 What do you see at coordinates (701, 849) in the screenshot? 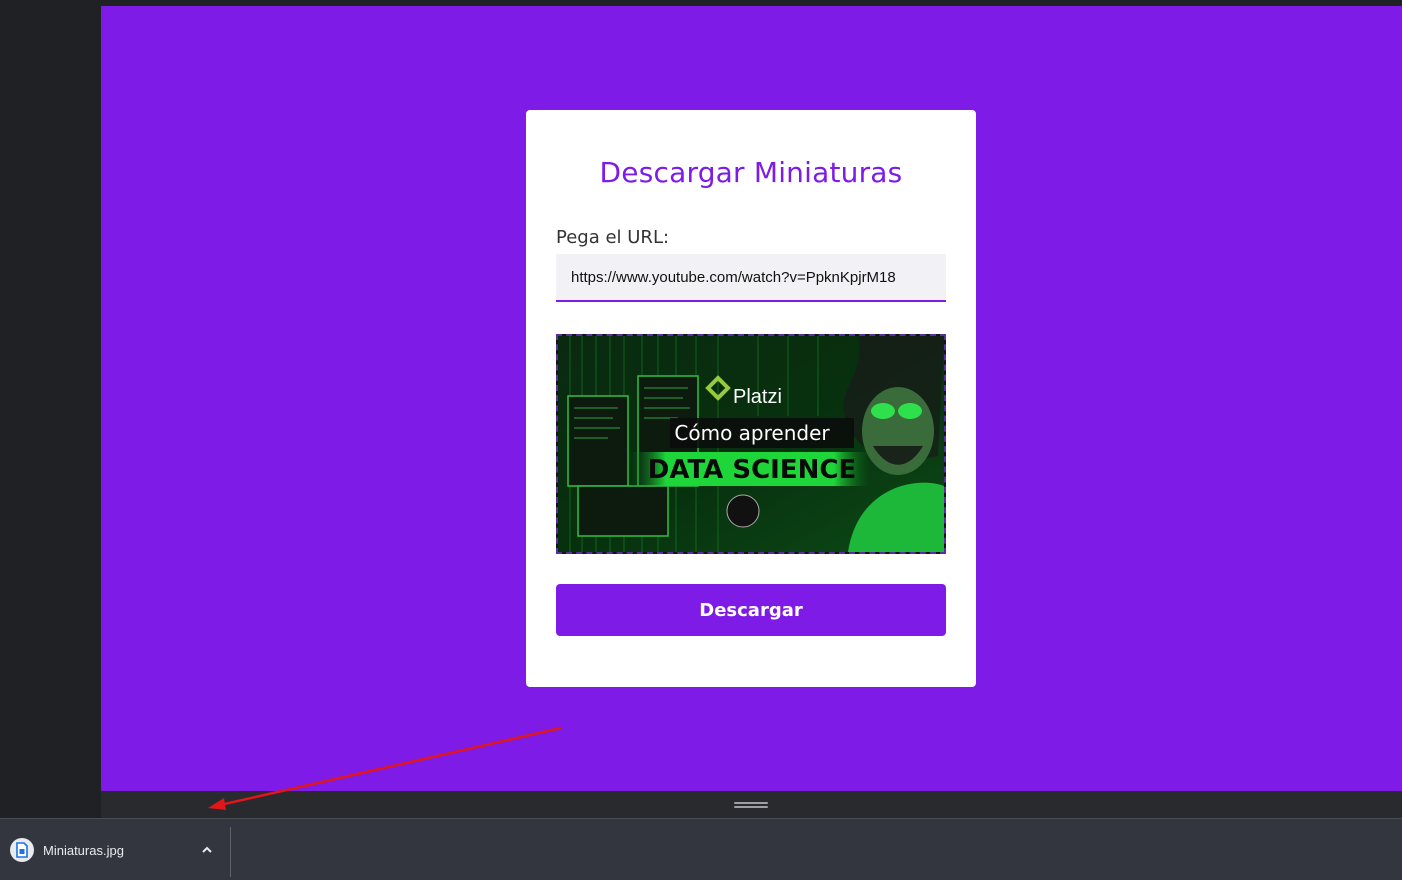
I see `download-shelf: Miniaturas.jpg` at bounding box center [701, 849].